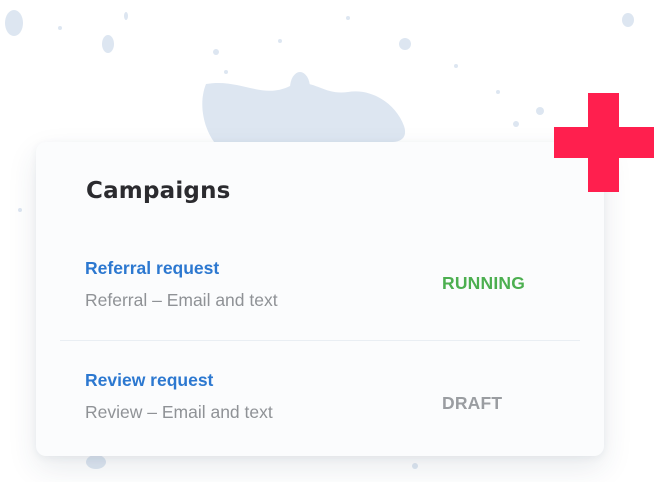 The width and height of the screenshot is (654, 482). Describe the element at coordinates (472, 403) in the screenshot. I see `campaign-status-badge: DRAFT` at that location.